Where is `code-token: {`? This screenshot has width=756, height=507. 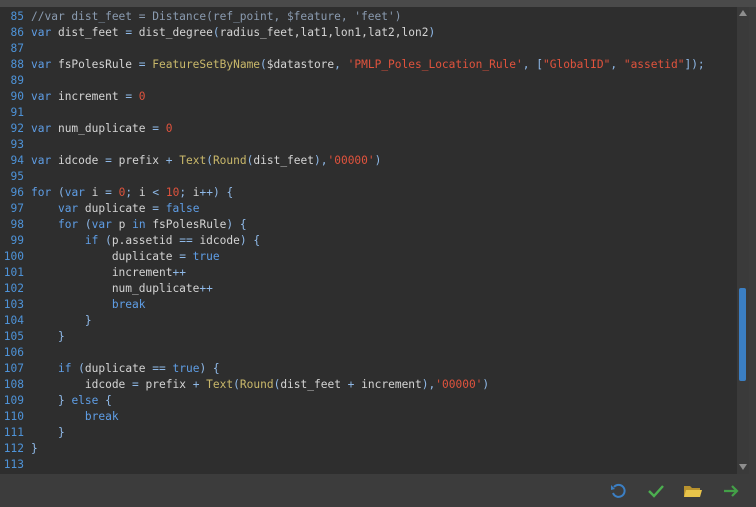
code-token: { is located at coordinates (105, 400).